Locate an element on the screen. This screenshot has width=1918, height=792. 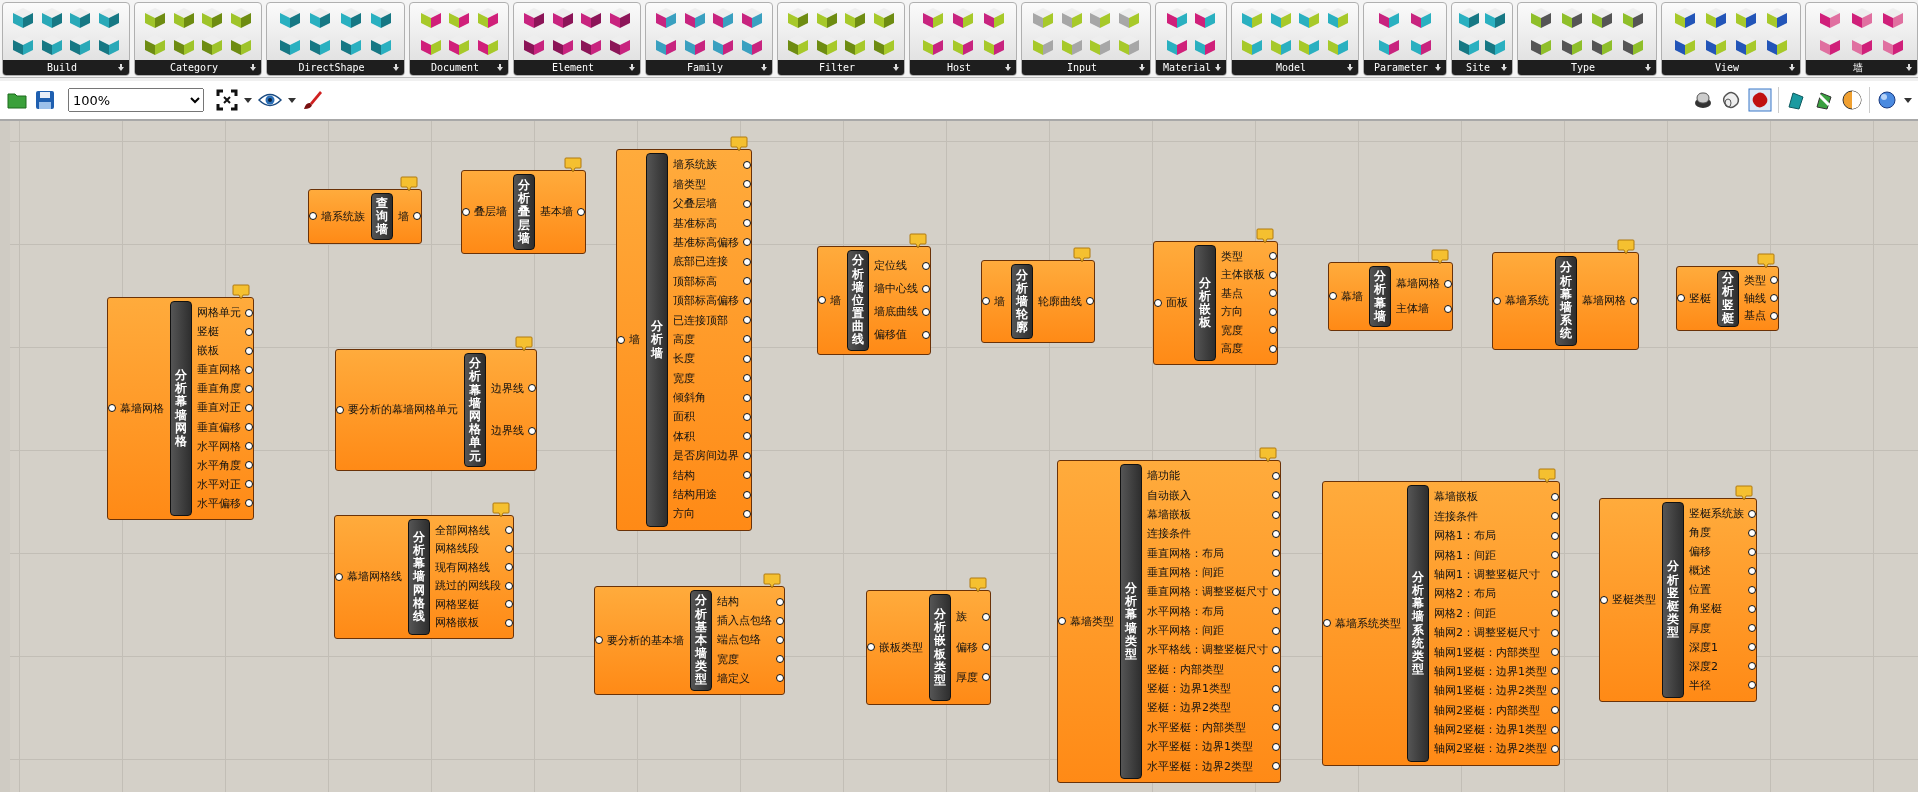
output-label: 偏移值 is located at coordinates (890, 335).